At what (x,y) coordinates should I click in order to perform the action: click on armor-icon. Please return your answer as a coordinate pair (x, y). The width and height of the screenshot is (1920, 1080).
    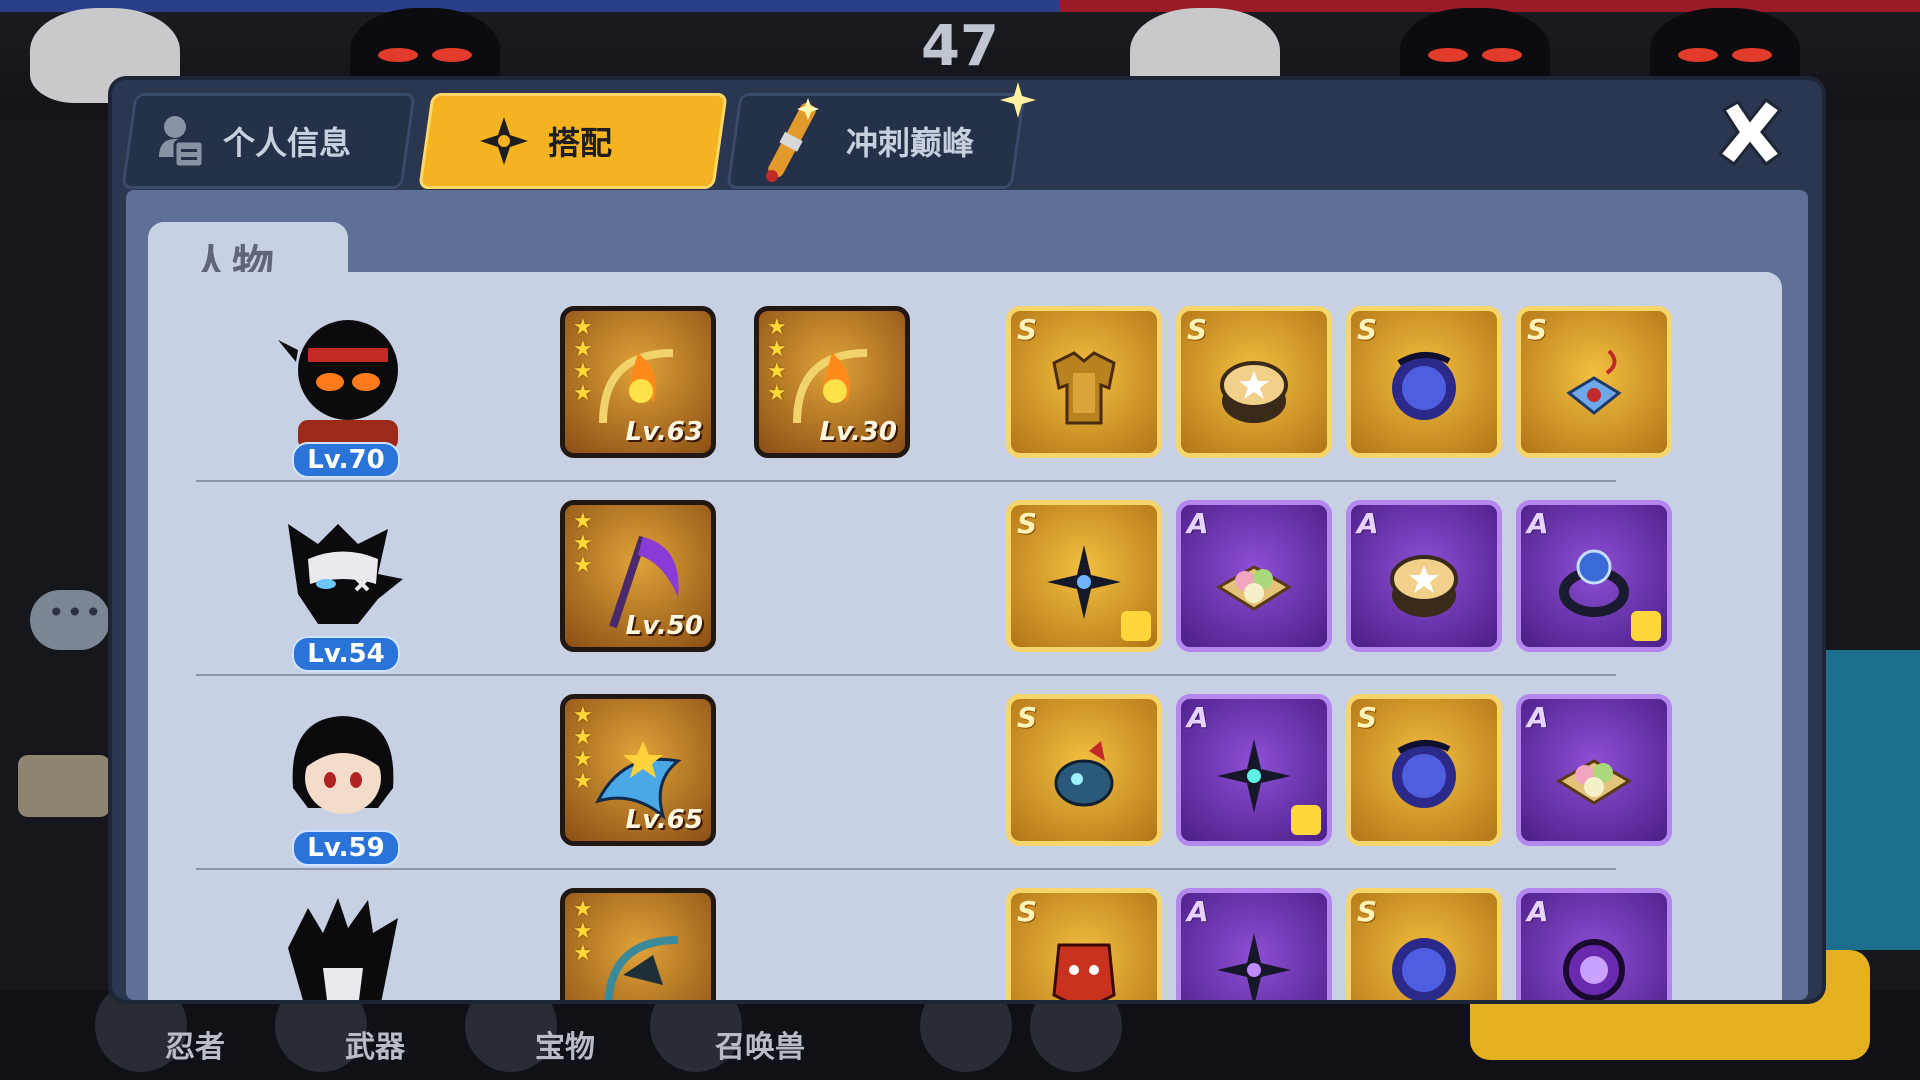
    Looking at the image, I should click on (1084, 387).